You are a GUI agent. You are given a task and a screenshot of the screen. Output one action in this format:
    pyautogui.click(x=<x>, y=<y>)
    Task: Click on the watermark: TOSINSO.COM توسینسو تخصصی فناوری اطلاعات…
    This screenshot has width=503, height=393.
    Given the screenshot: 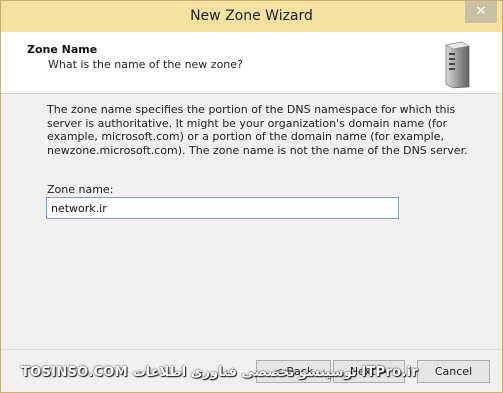 What is the action you would take?
    pyautogui.click(x=220, y=372)
    